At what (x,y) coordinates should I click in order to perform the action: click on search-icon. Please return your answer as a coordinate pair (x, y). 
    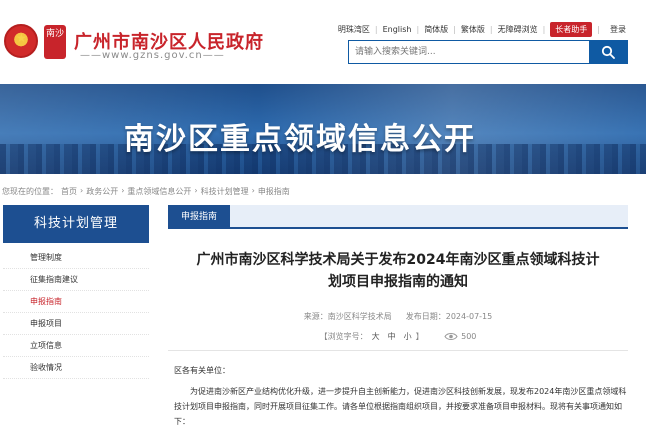
    Looking at the image, I should click on (608, 52).